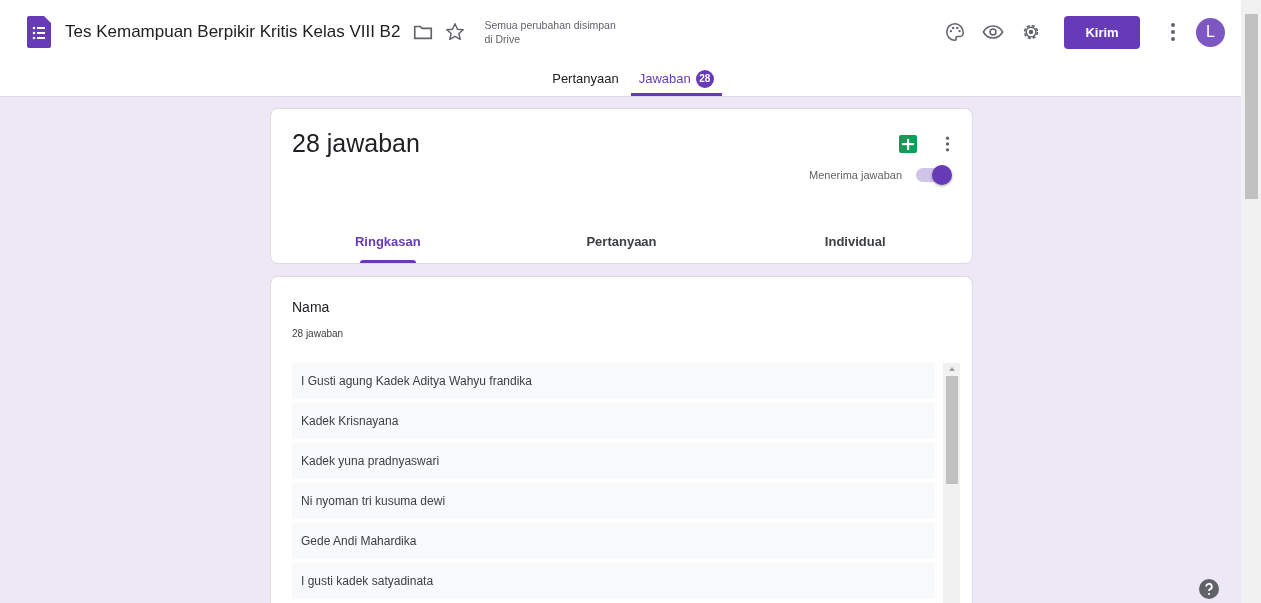  What do you see at coordinates (951, 483) in the screenshot?
I see `scrollbar` at bounding box center [951, 483].